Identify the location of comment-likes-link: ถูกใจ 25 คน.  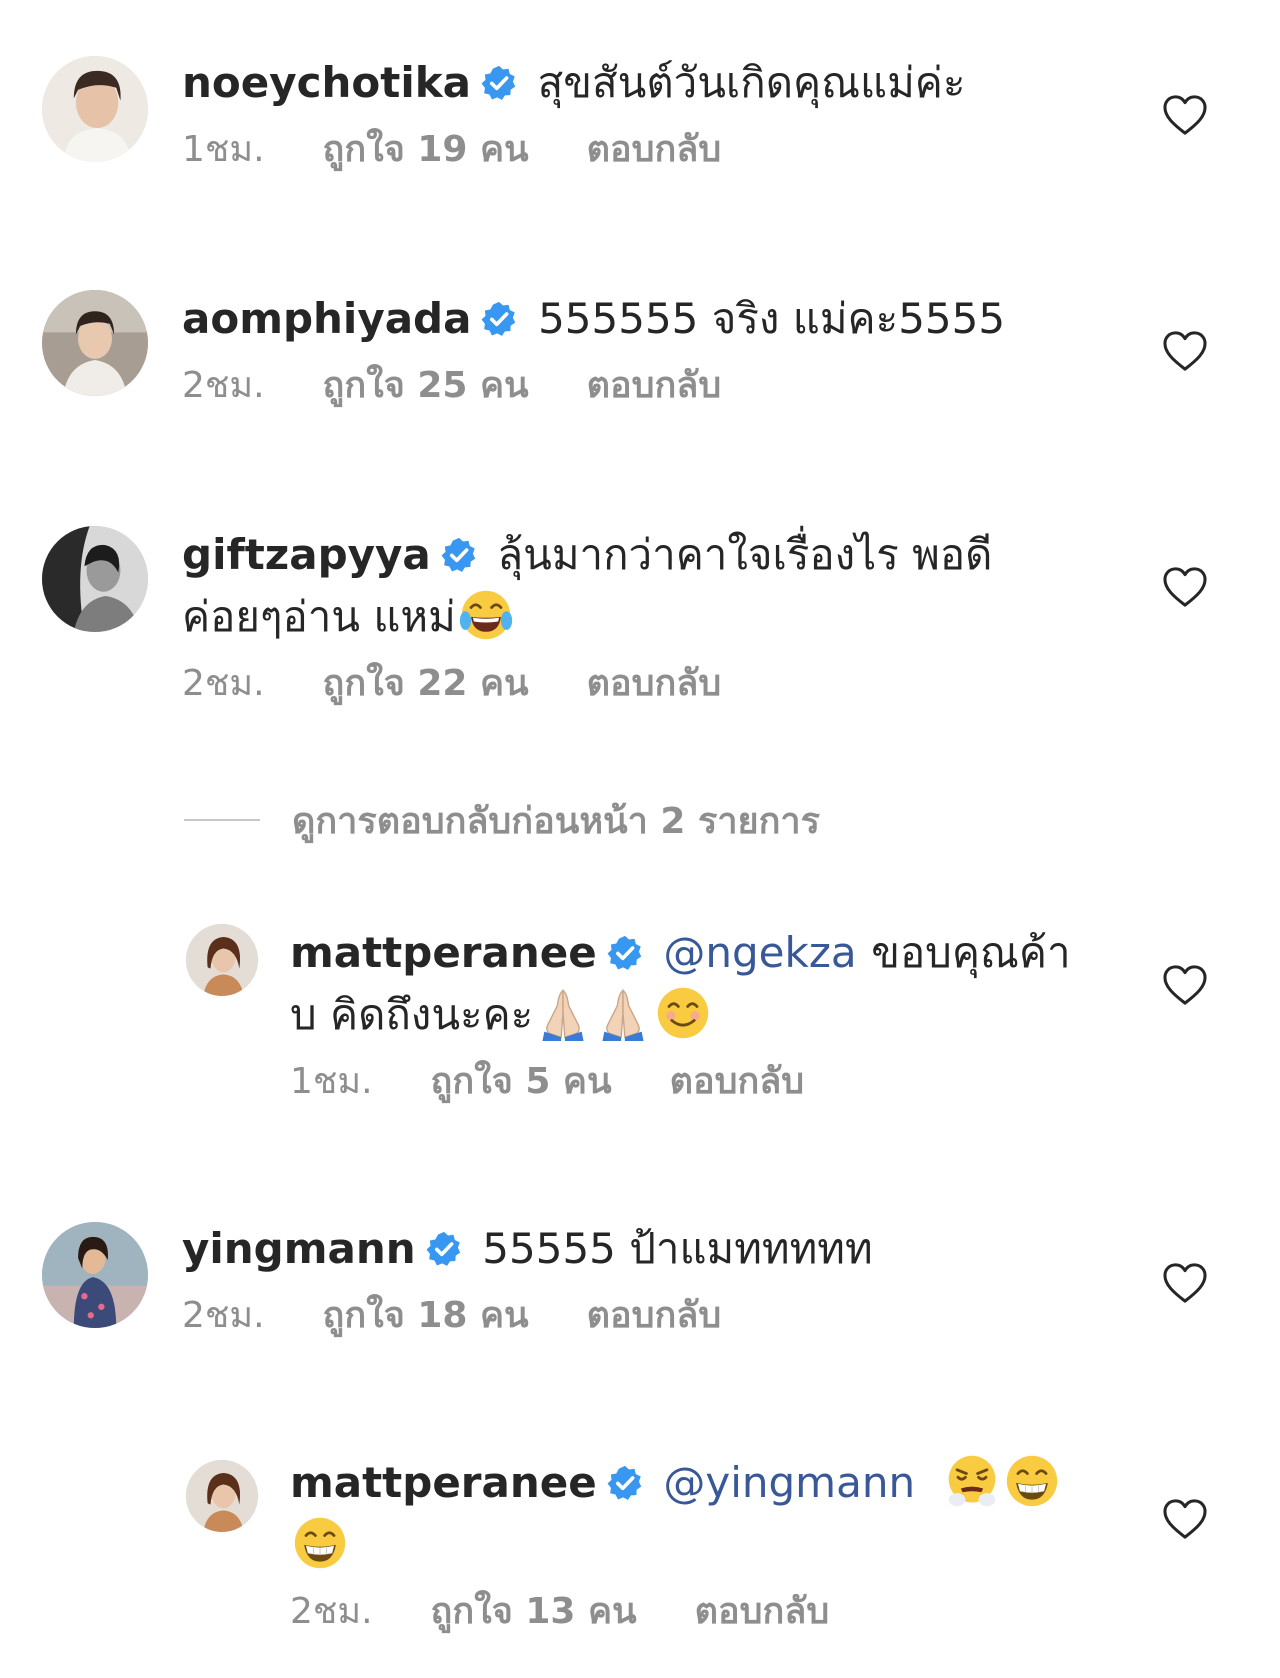
(426, 385).